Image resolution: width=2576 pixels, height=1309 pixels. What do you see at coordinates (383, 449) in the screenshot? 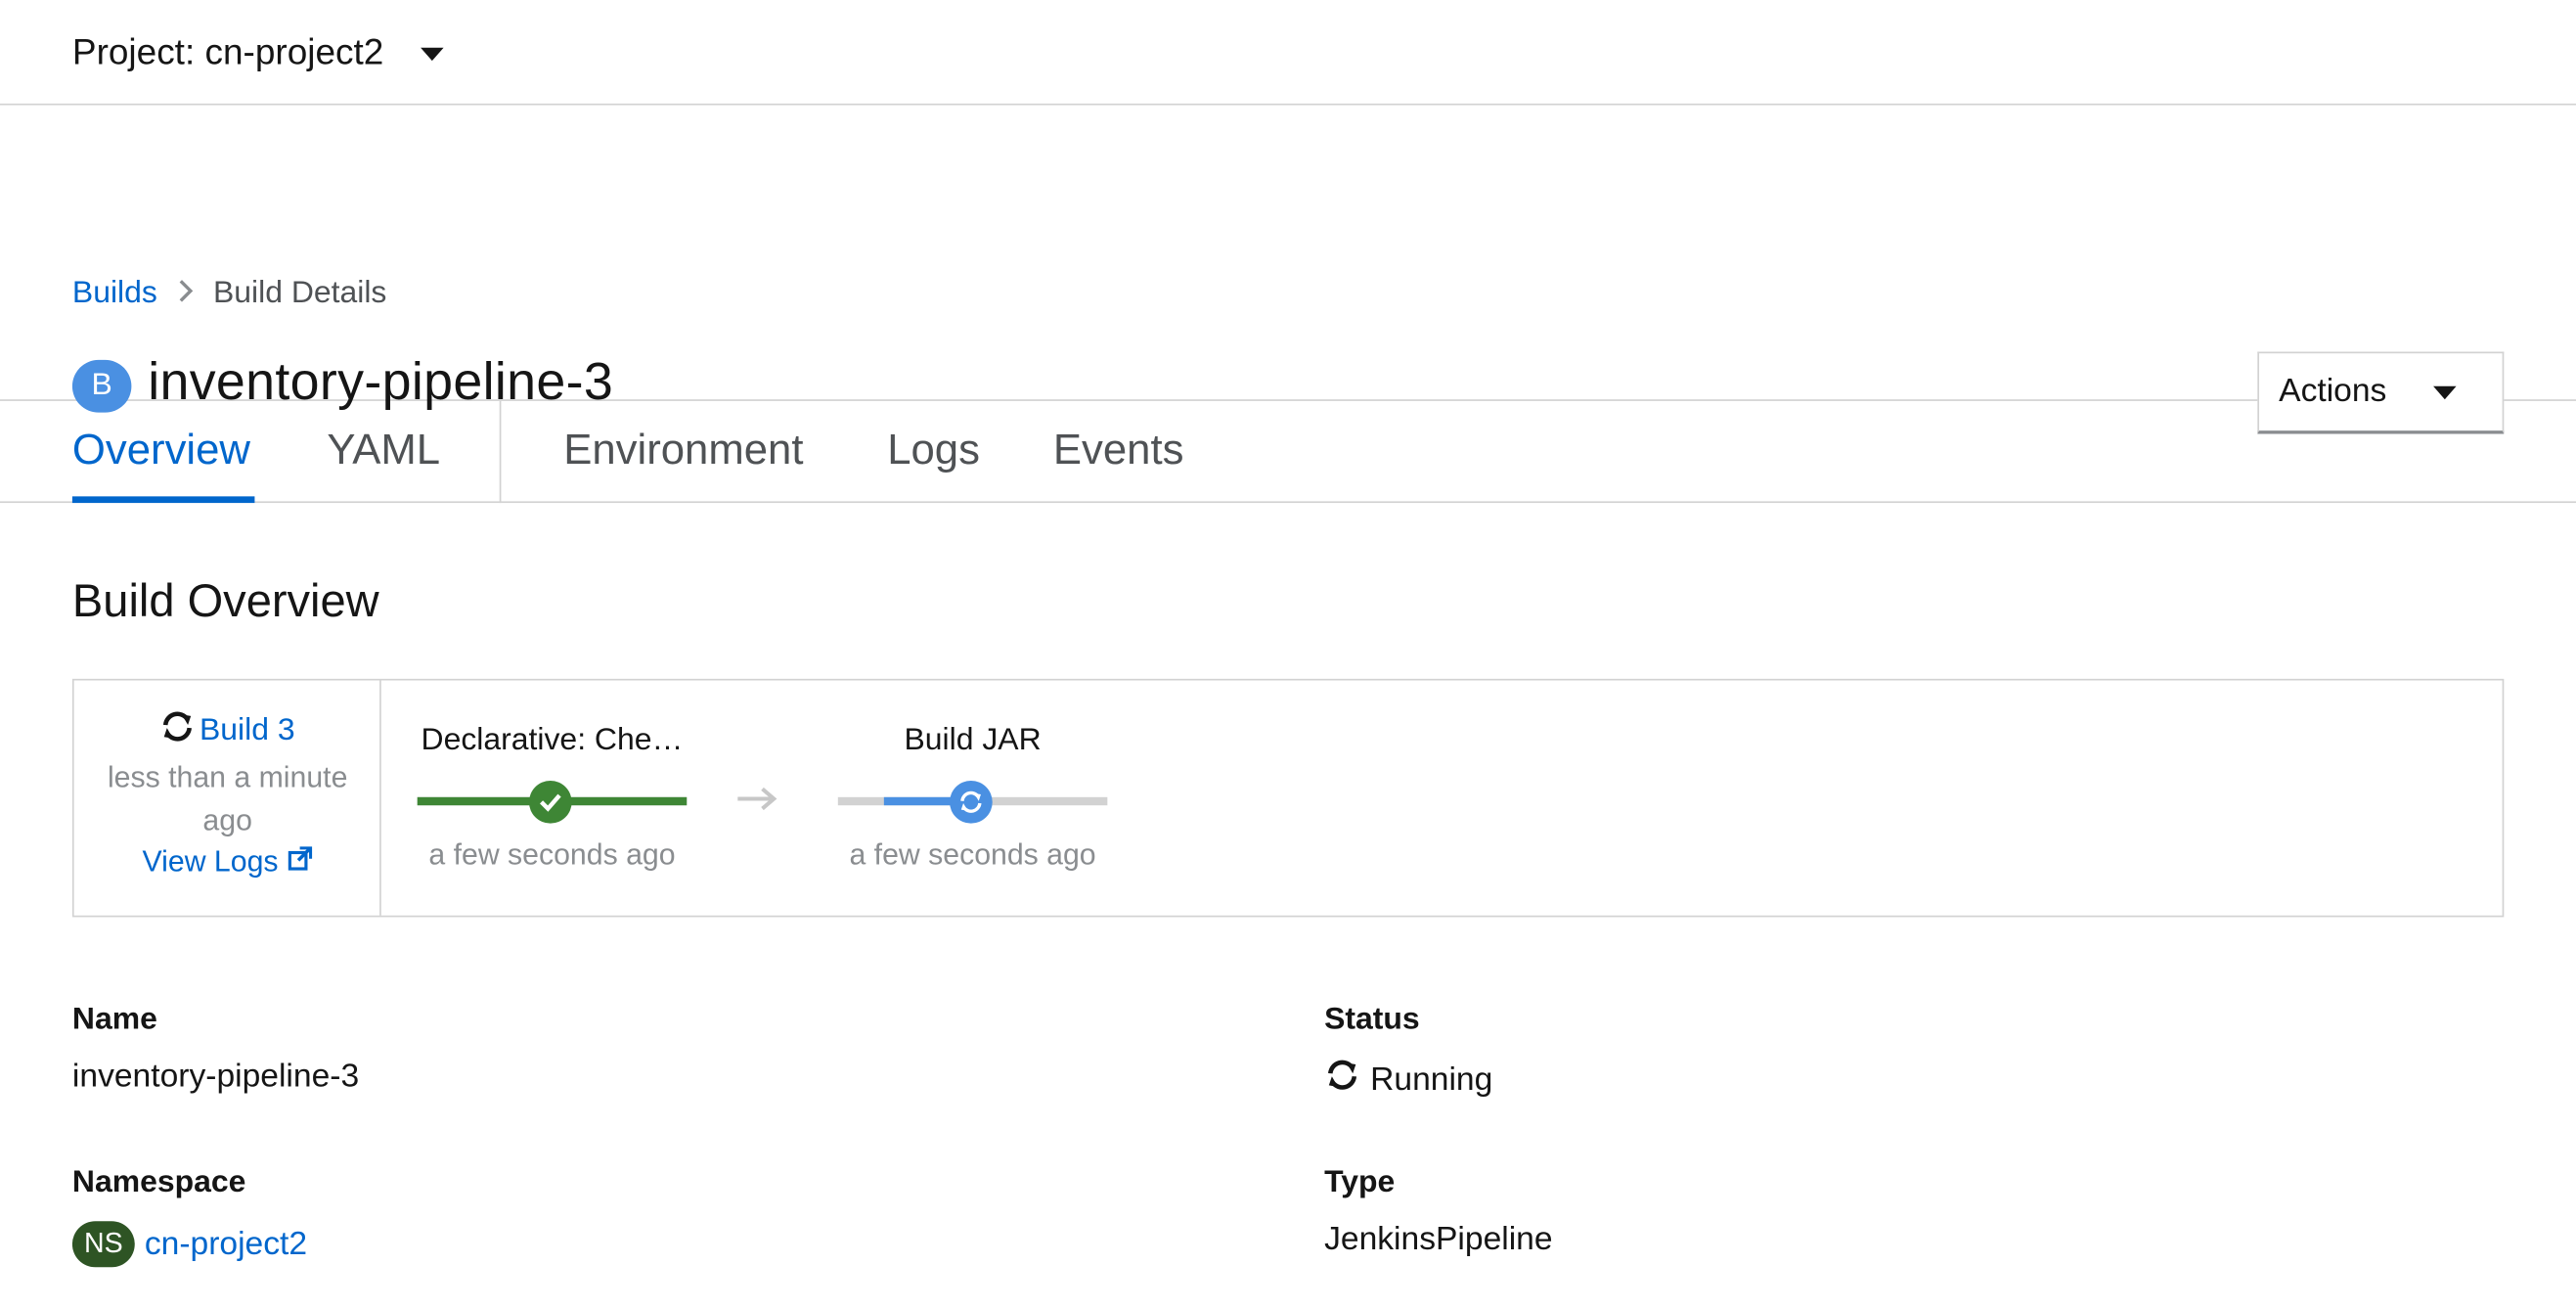
I see `tab-yaml: YAML` at bounding box center [383, 449].